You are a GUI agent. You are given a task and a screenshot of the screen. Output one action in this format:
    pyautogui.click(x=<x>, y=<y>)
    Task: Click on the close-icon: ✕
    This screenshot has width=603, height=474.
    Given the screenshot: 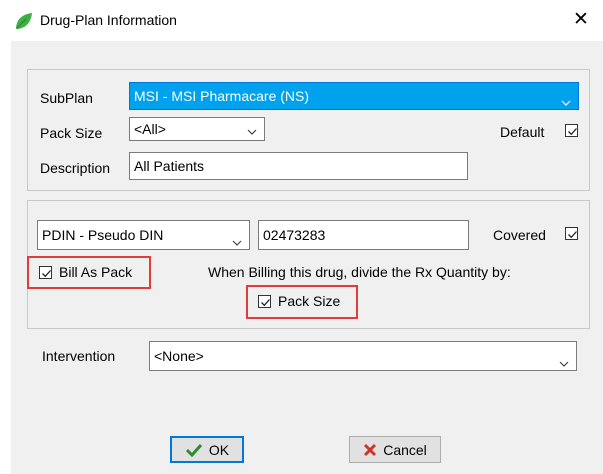 What is the action you would take?
    pyautogui.click(x=581, y=19)
    